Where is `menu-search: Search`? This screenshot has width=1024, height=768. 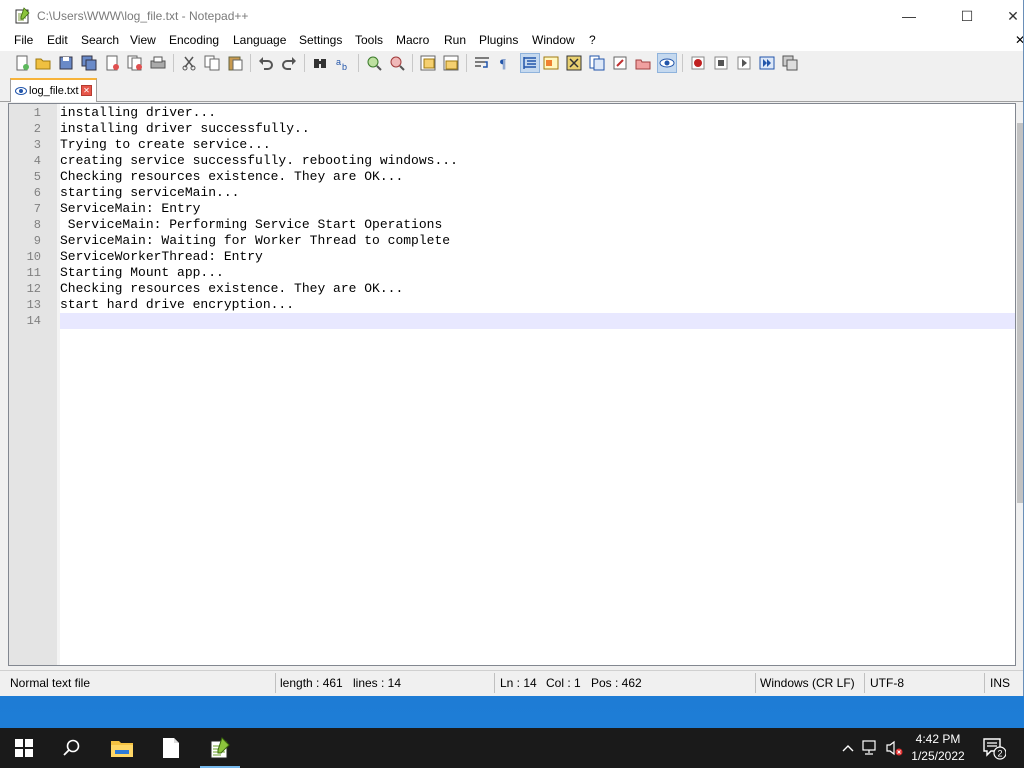
menu-search: Search is located at coordinates (100, 40).